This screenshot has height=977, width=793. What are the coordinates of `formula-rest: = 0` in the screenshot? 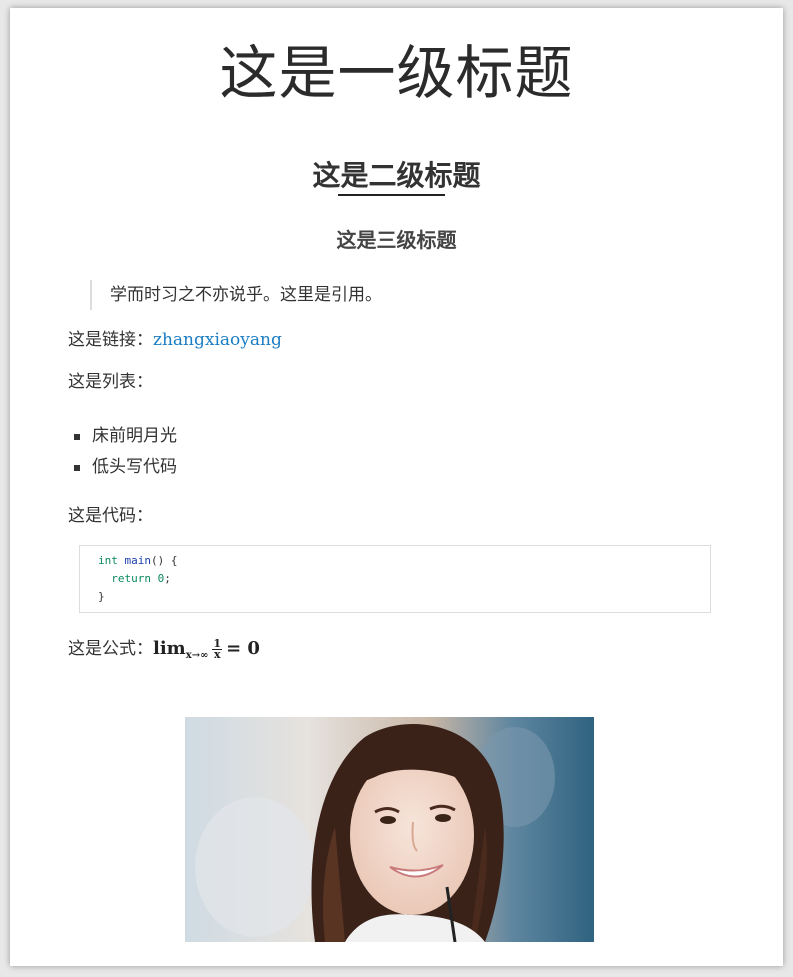 It's located at (243, 648).